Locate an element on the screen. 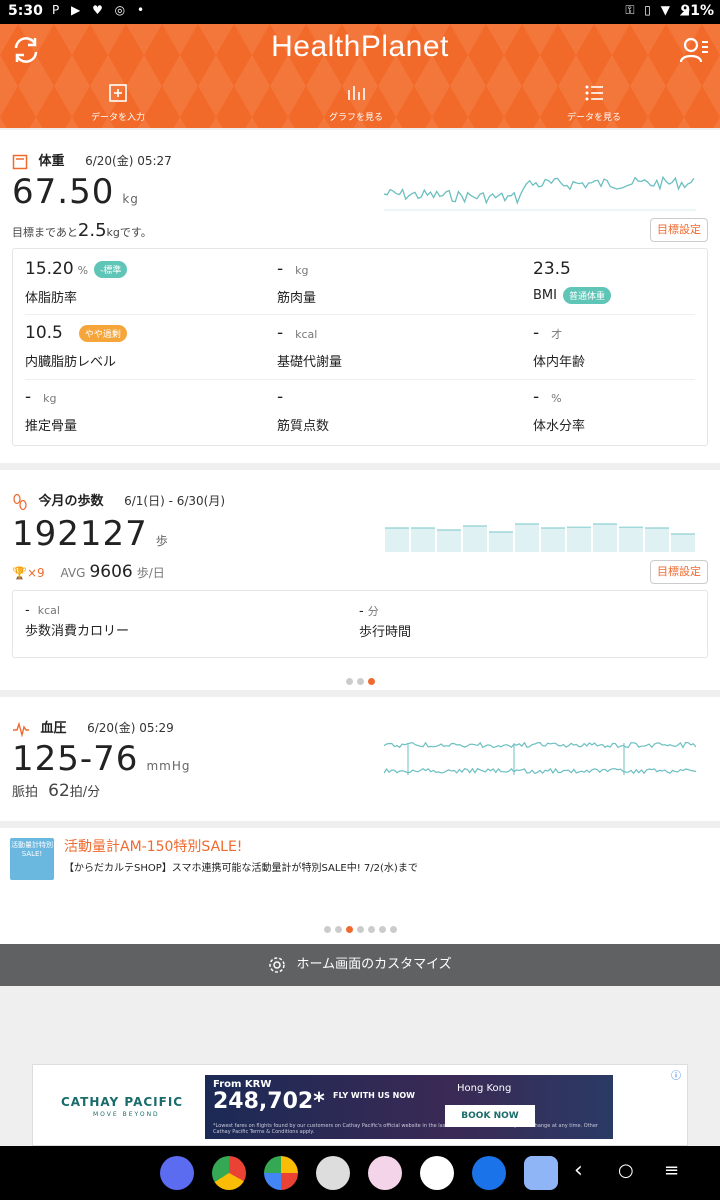  walk-time-block: -分 歩行時間 is located at coordinates (385, 621).